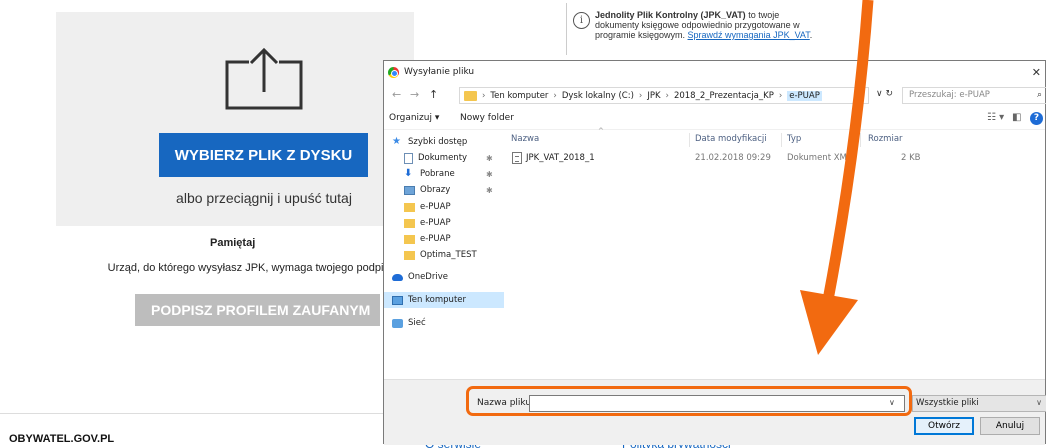  Describe the element at coordinates (794, 139) in the screenshot. I see `column-type: Typ` at that location.